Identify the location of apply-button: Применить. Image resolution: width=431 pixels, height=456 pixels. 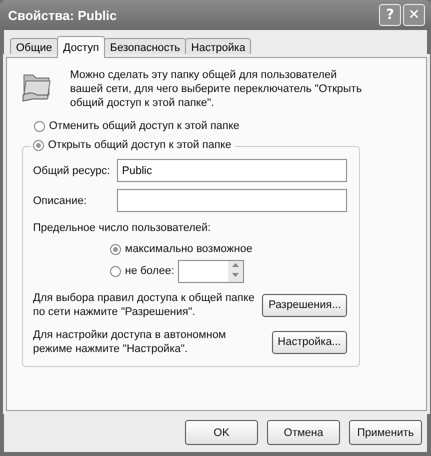
(385, 432).